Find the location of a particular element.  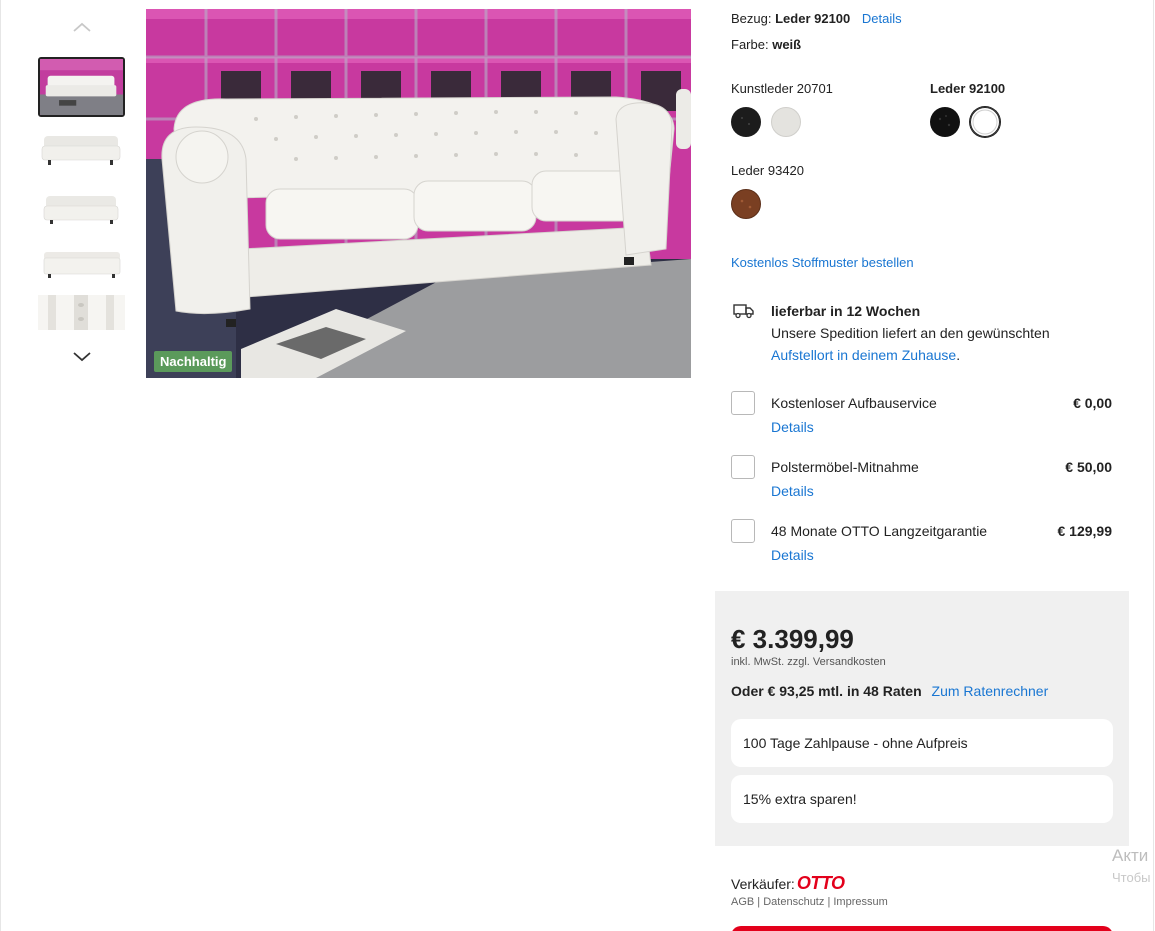

fabric-sample-link: Kostenlos Stoffmuster bestellen is located at coordinates (822, 262).